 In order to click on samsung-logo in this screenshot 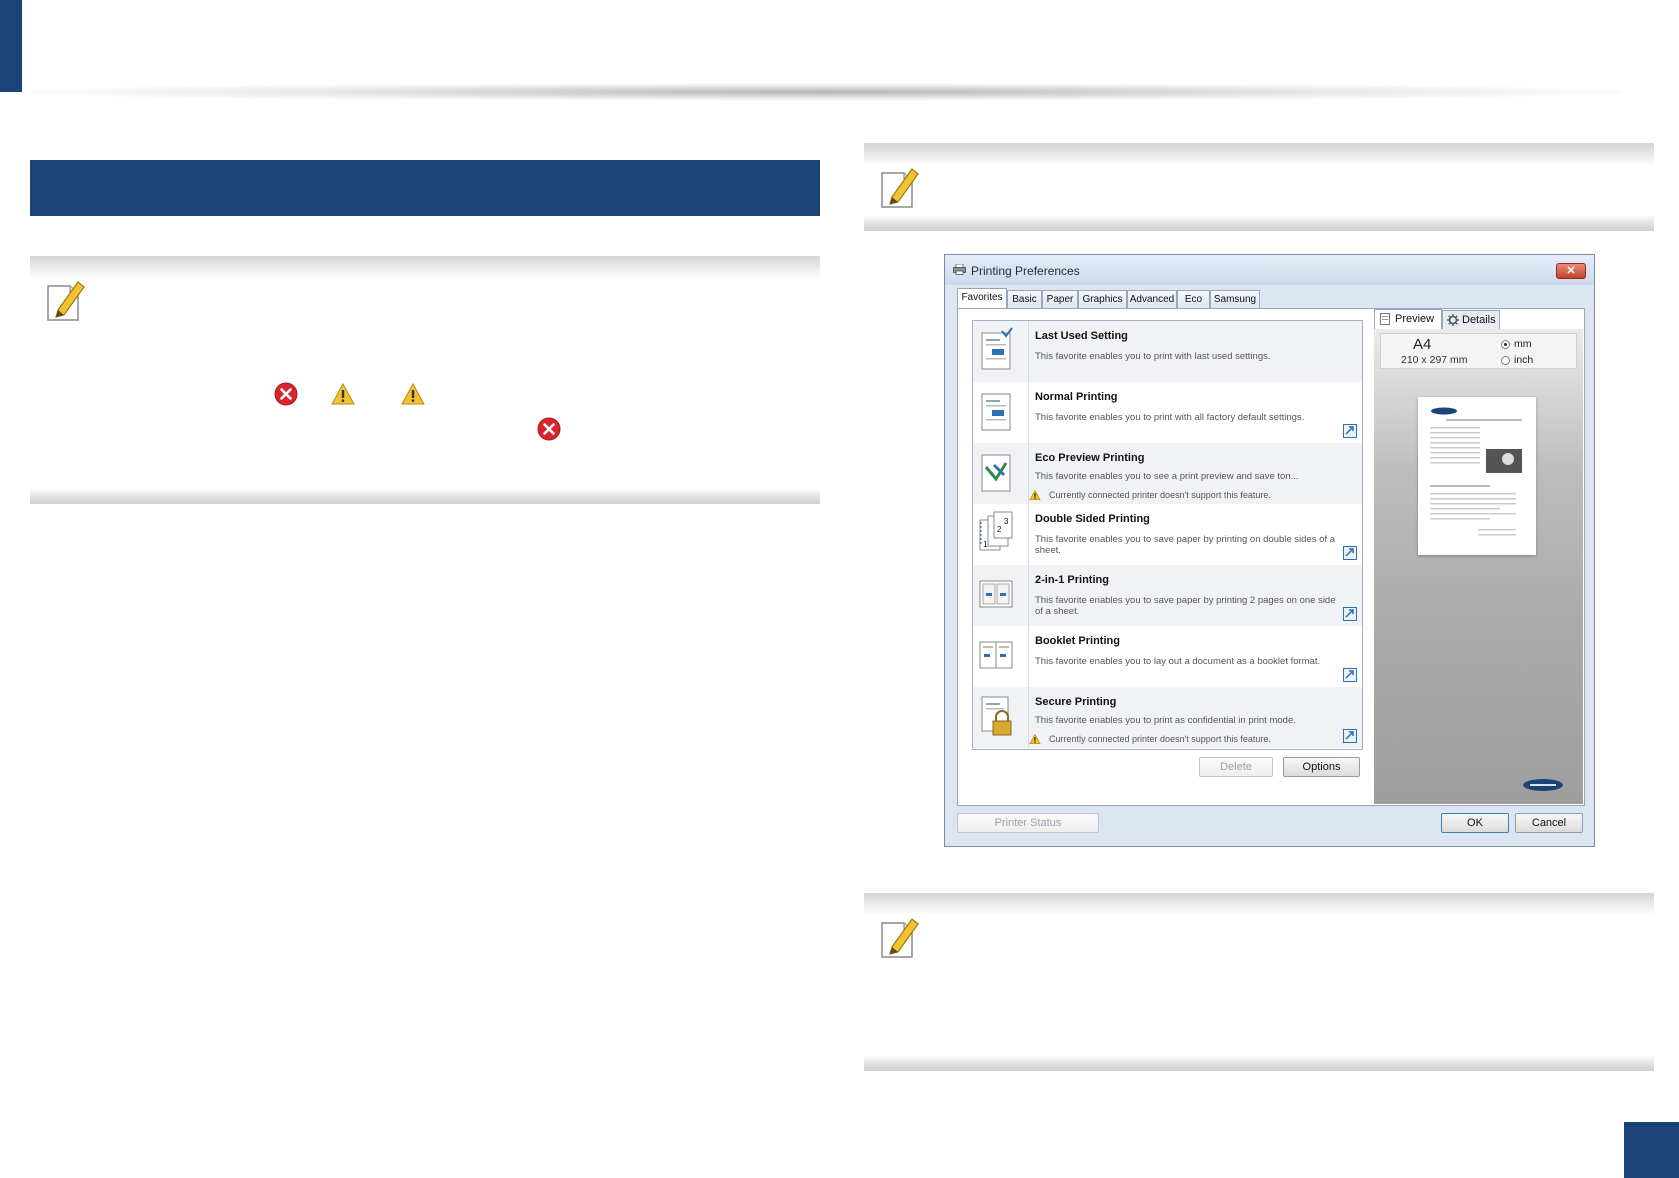, I will do `click(1543, 785)`.